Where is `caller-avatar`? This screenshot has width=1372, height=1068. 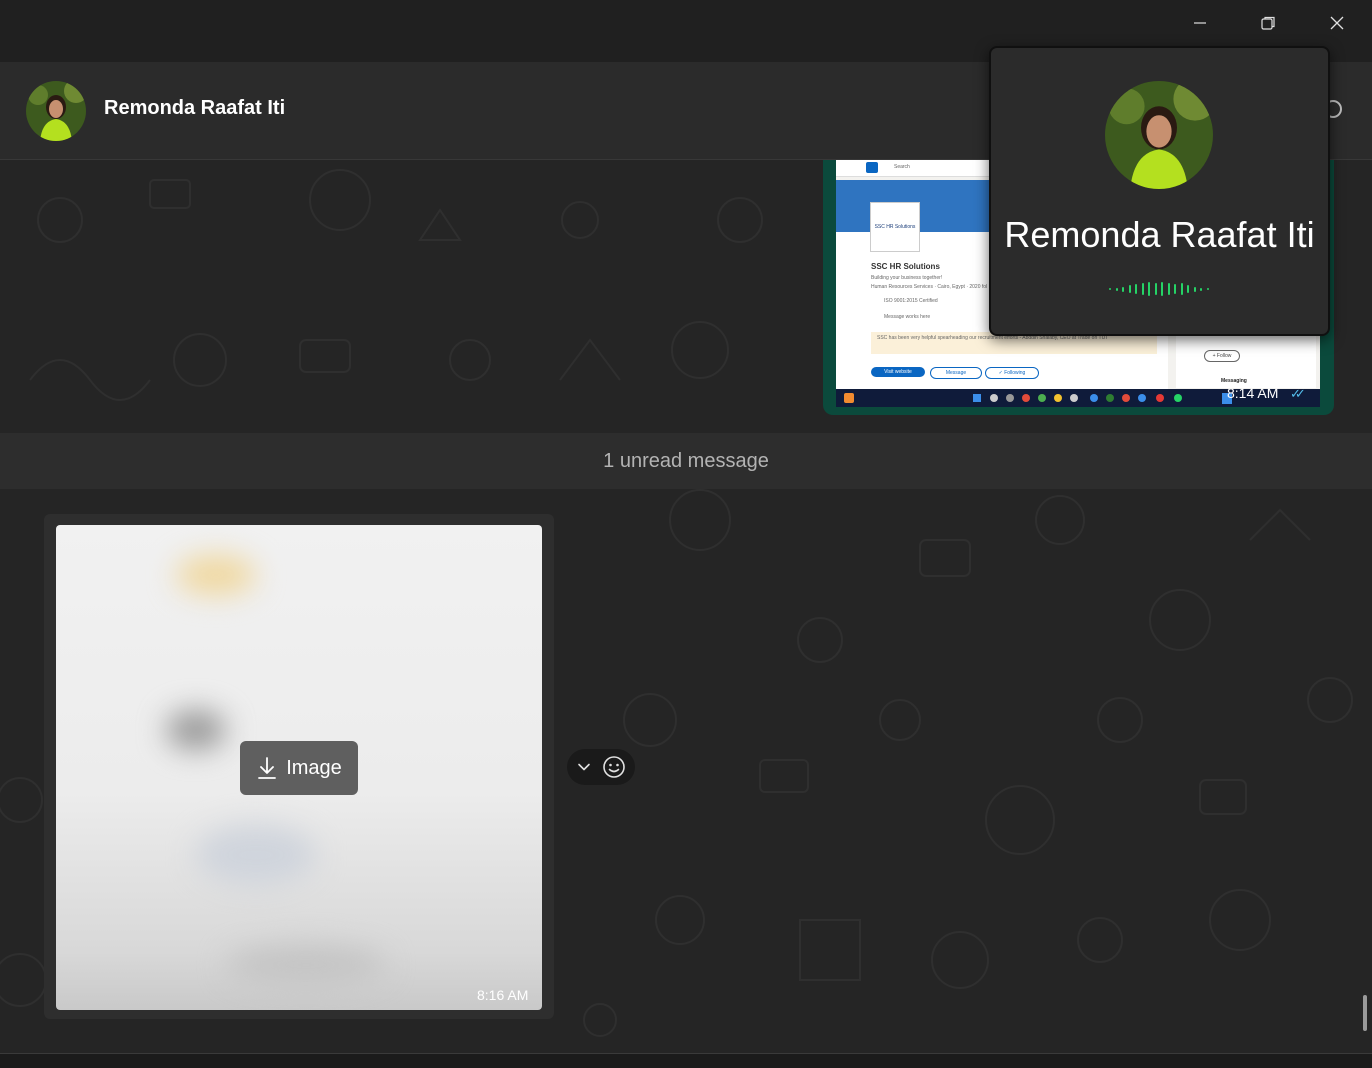
caller-avatar is located at coordinates (1159, 135).